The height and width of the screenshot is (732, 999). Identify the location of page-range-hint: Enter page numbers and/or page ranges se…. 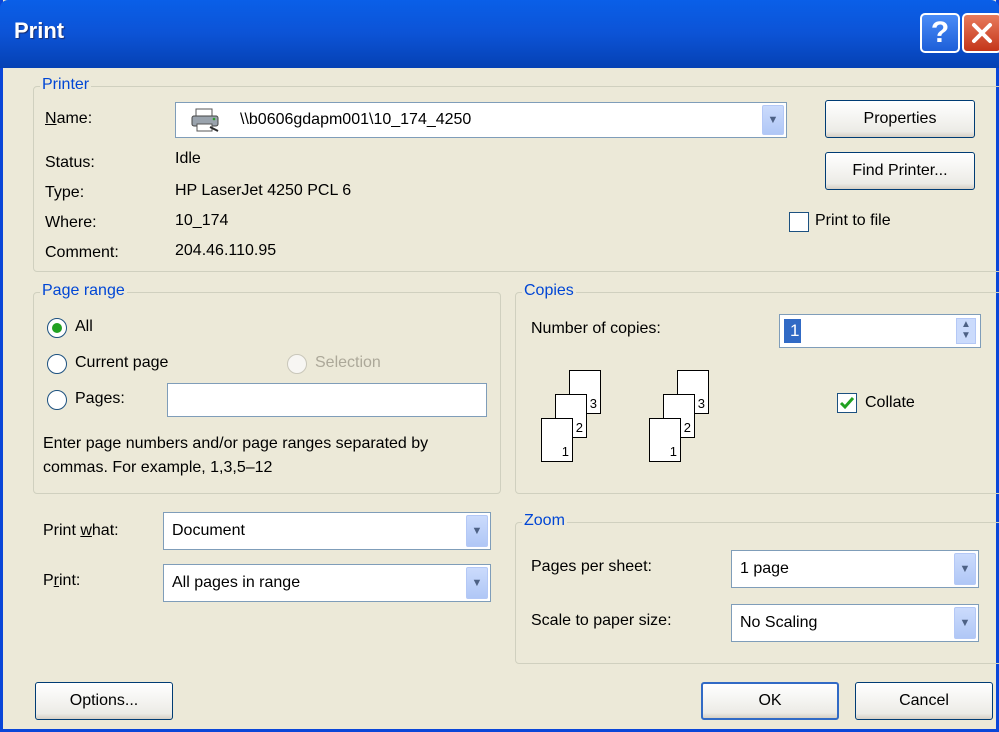
(236, 455).